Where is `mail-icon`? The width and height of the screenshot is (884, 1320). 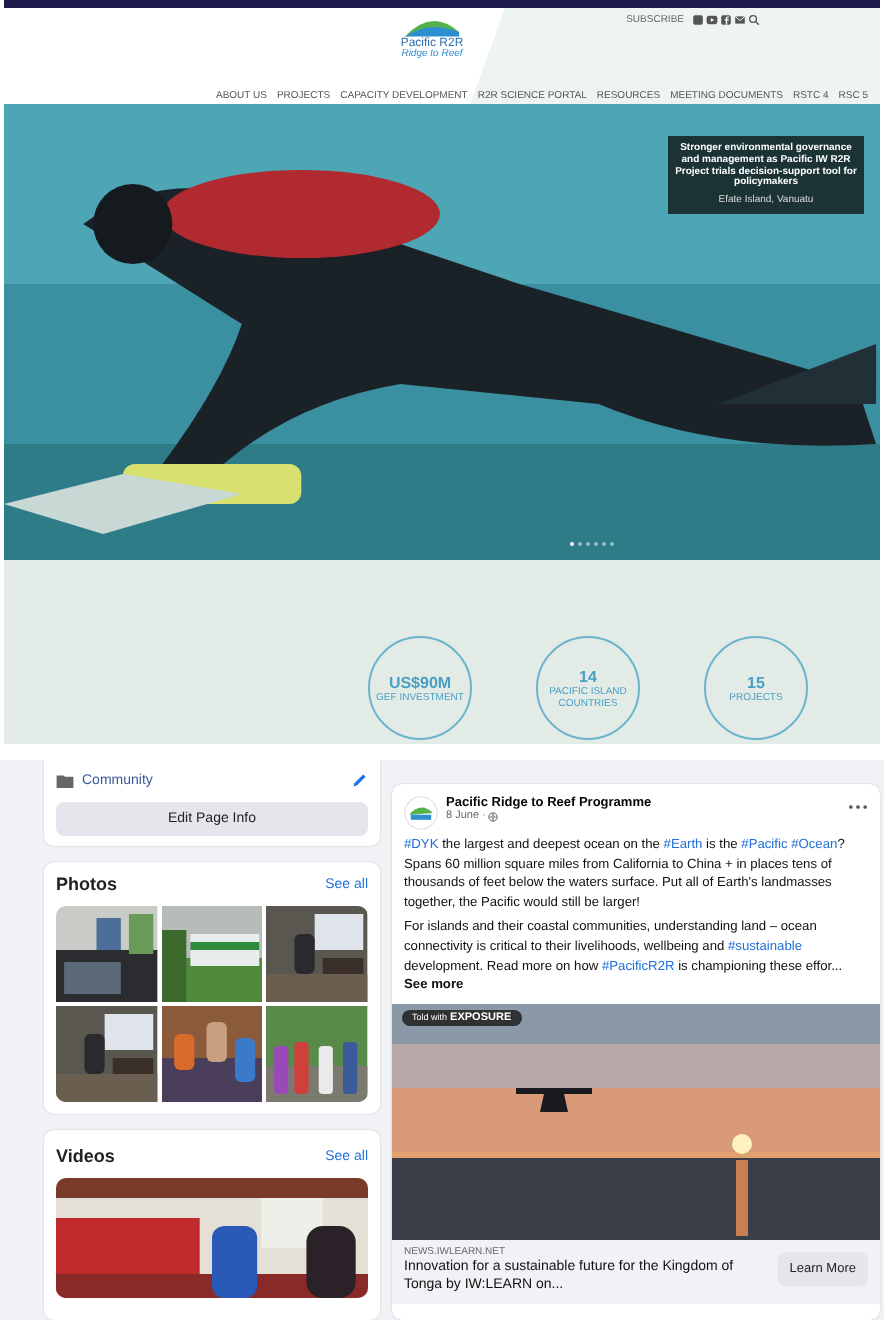 mail-icon is located at coordinates (740, 20).